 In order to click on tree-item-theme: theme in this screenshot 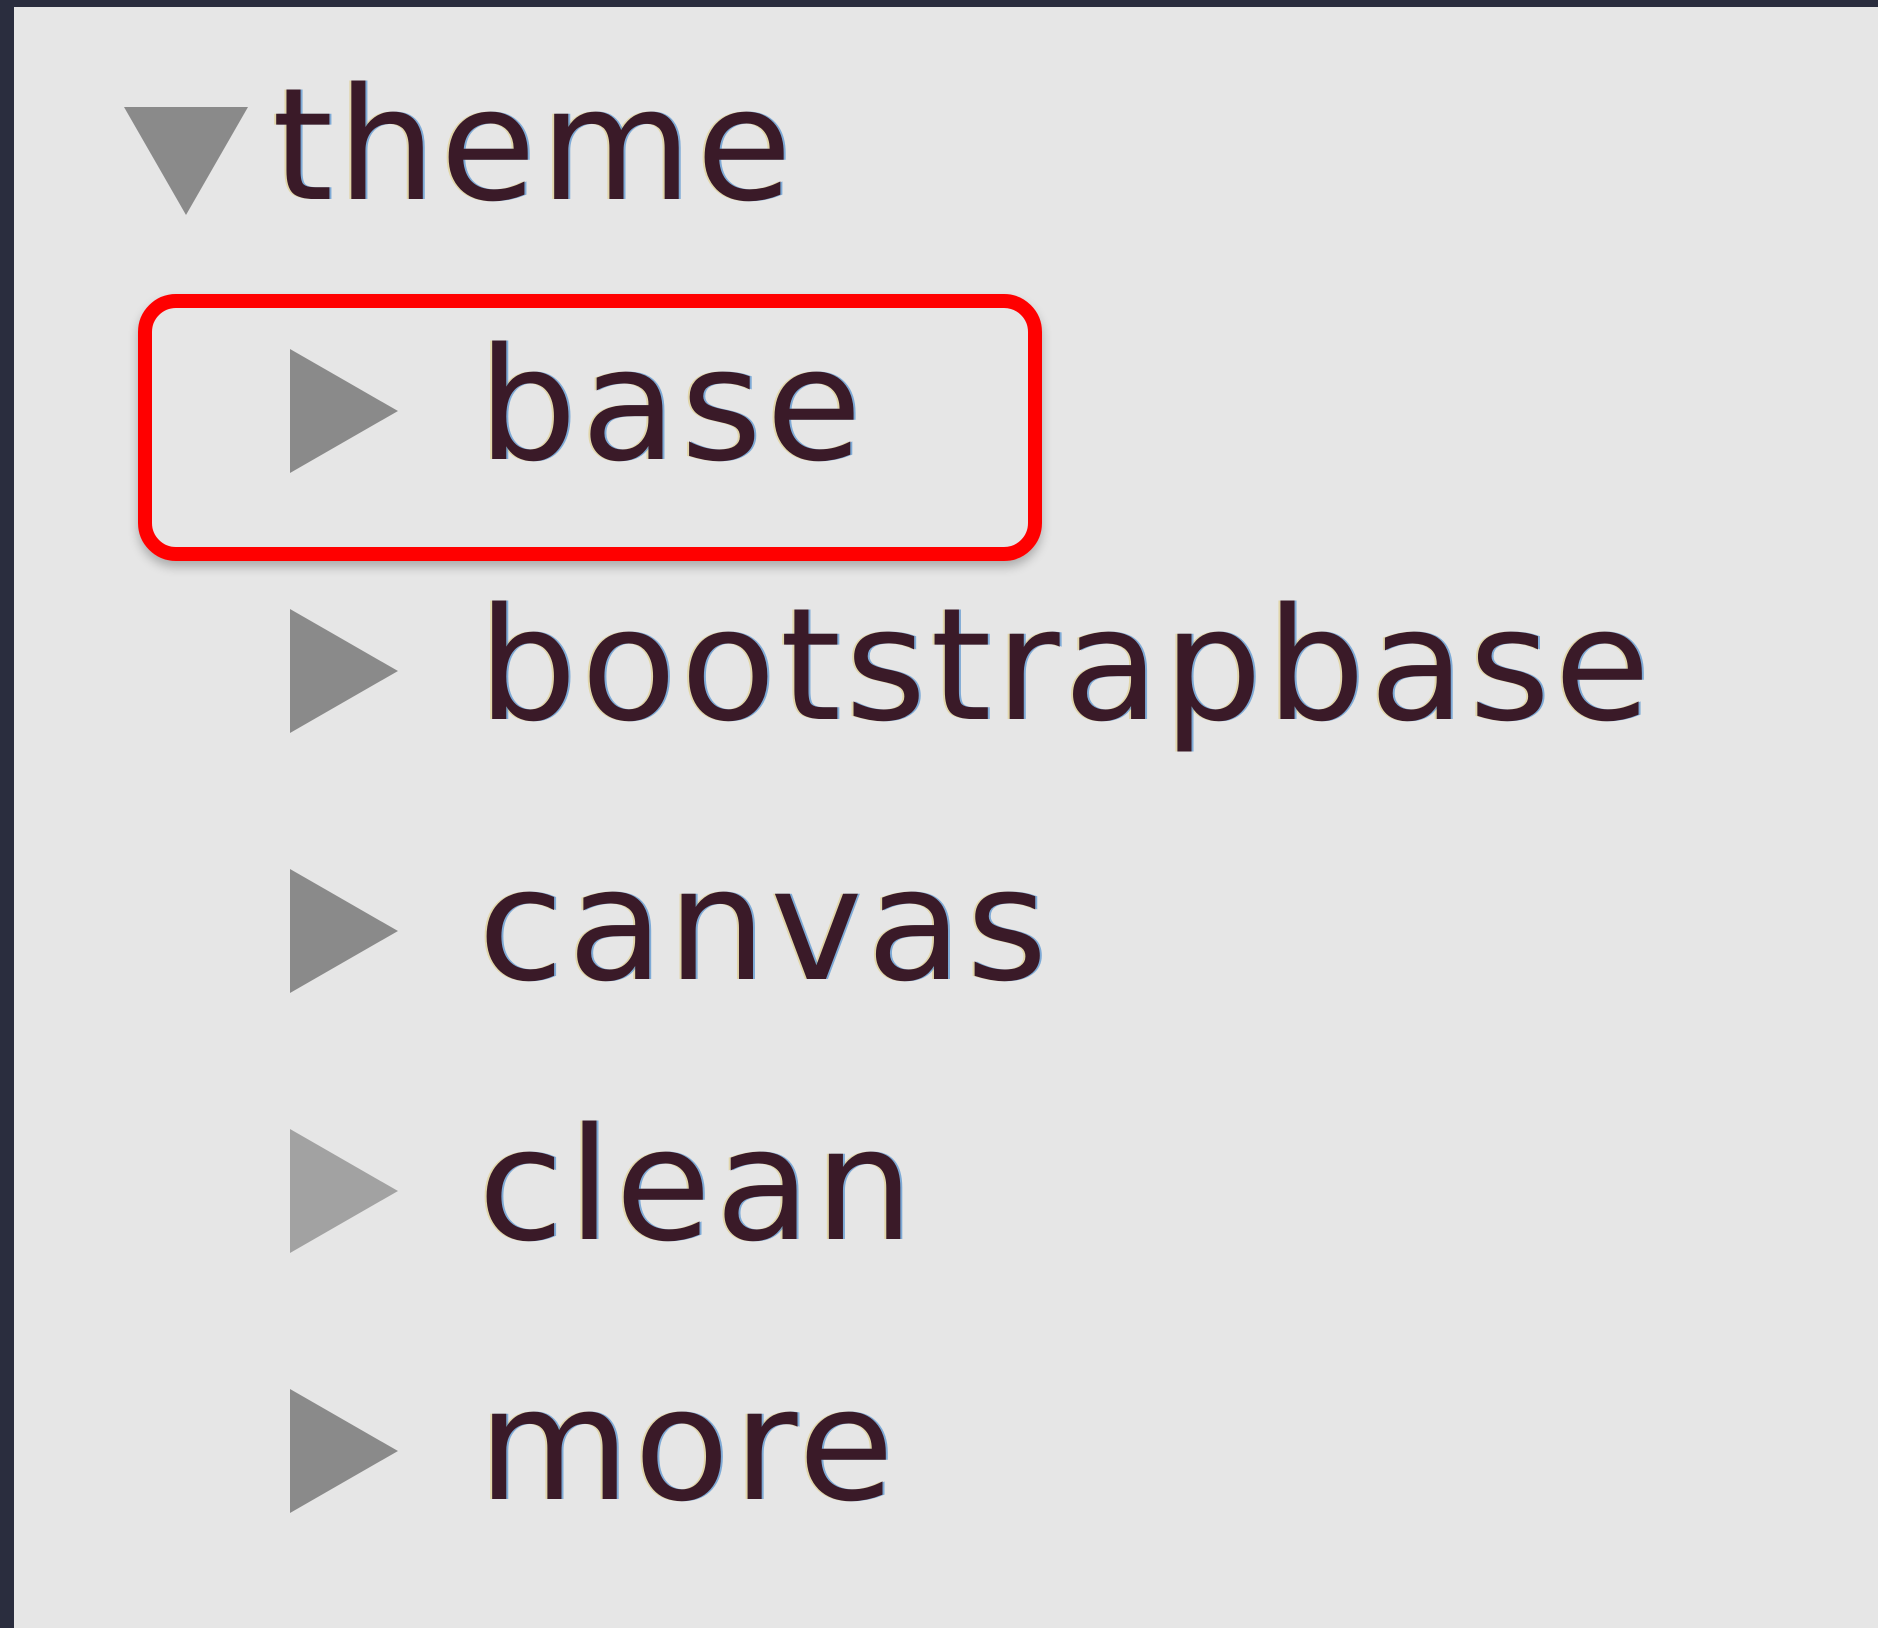, I will do `click(514, 147)`.